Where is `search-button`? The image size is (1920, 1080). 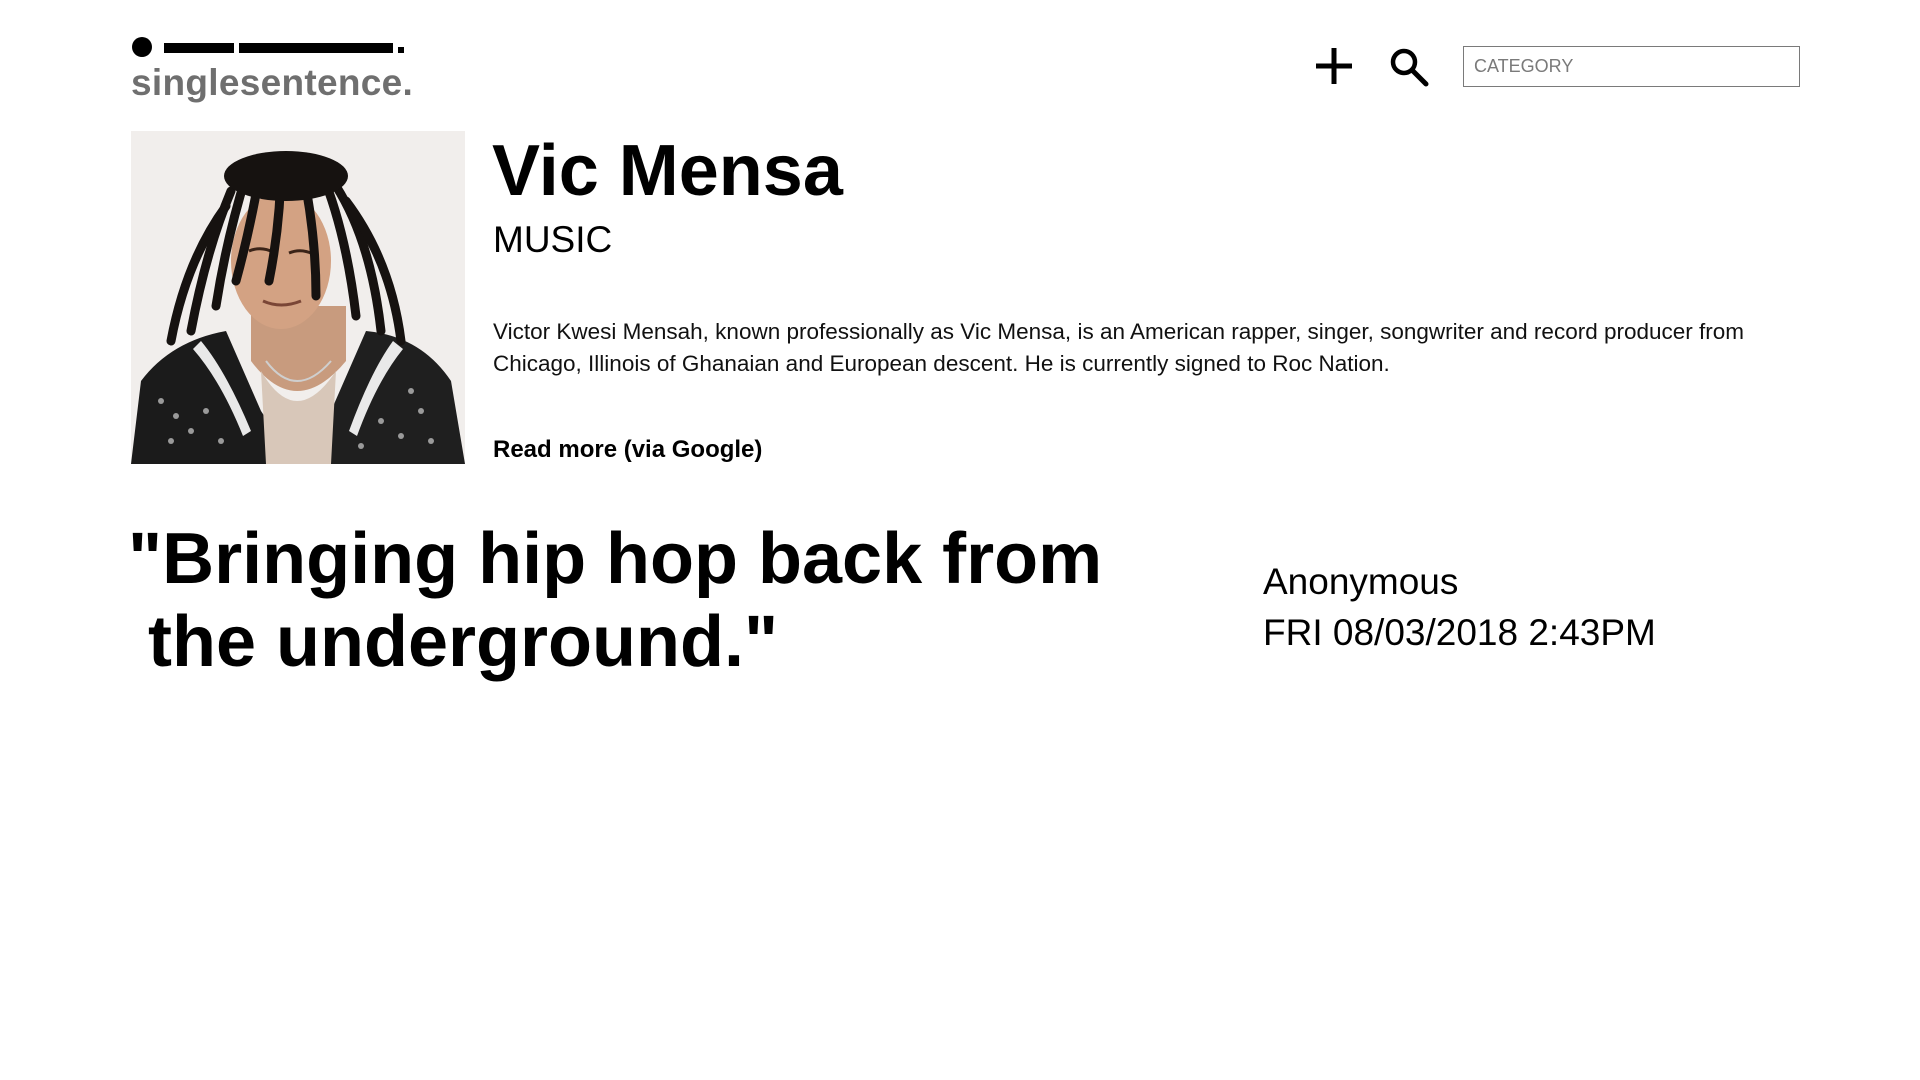 search-button is located at coordinates (1409, 67).